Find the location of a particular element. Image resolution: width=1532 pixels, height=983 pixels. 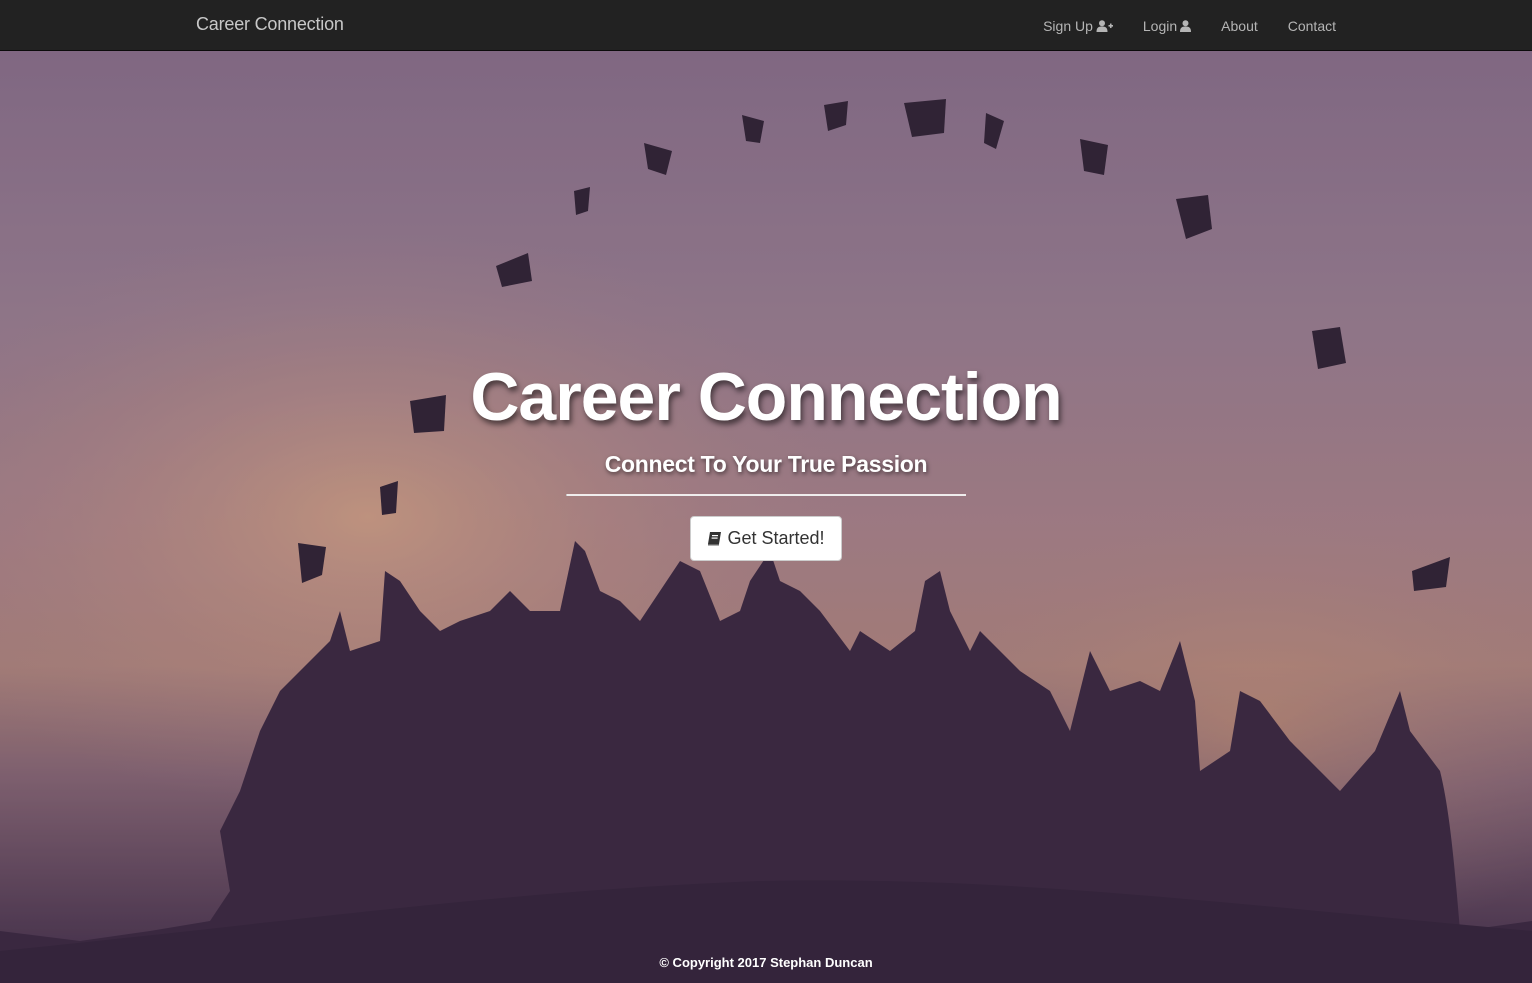

user-plus-icon is located at coordinates (1104, 25).